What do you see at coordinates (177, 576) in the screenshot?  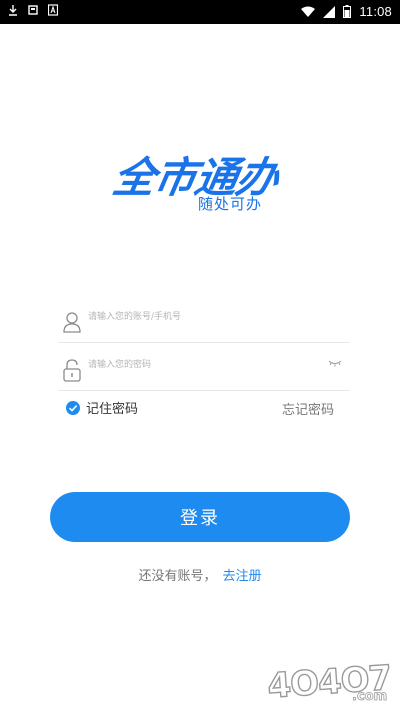 I see `no-account-text: 还没有账号，` at bounding box center [177, 576].